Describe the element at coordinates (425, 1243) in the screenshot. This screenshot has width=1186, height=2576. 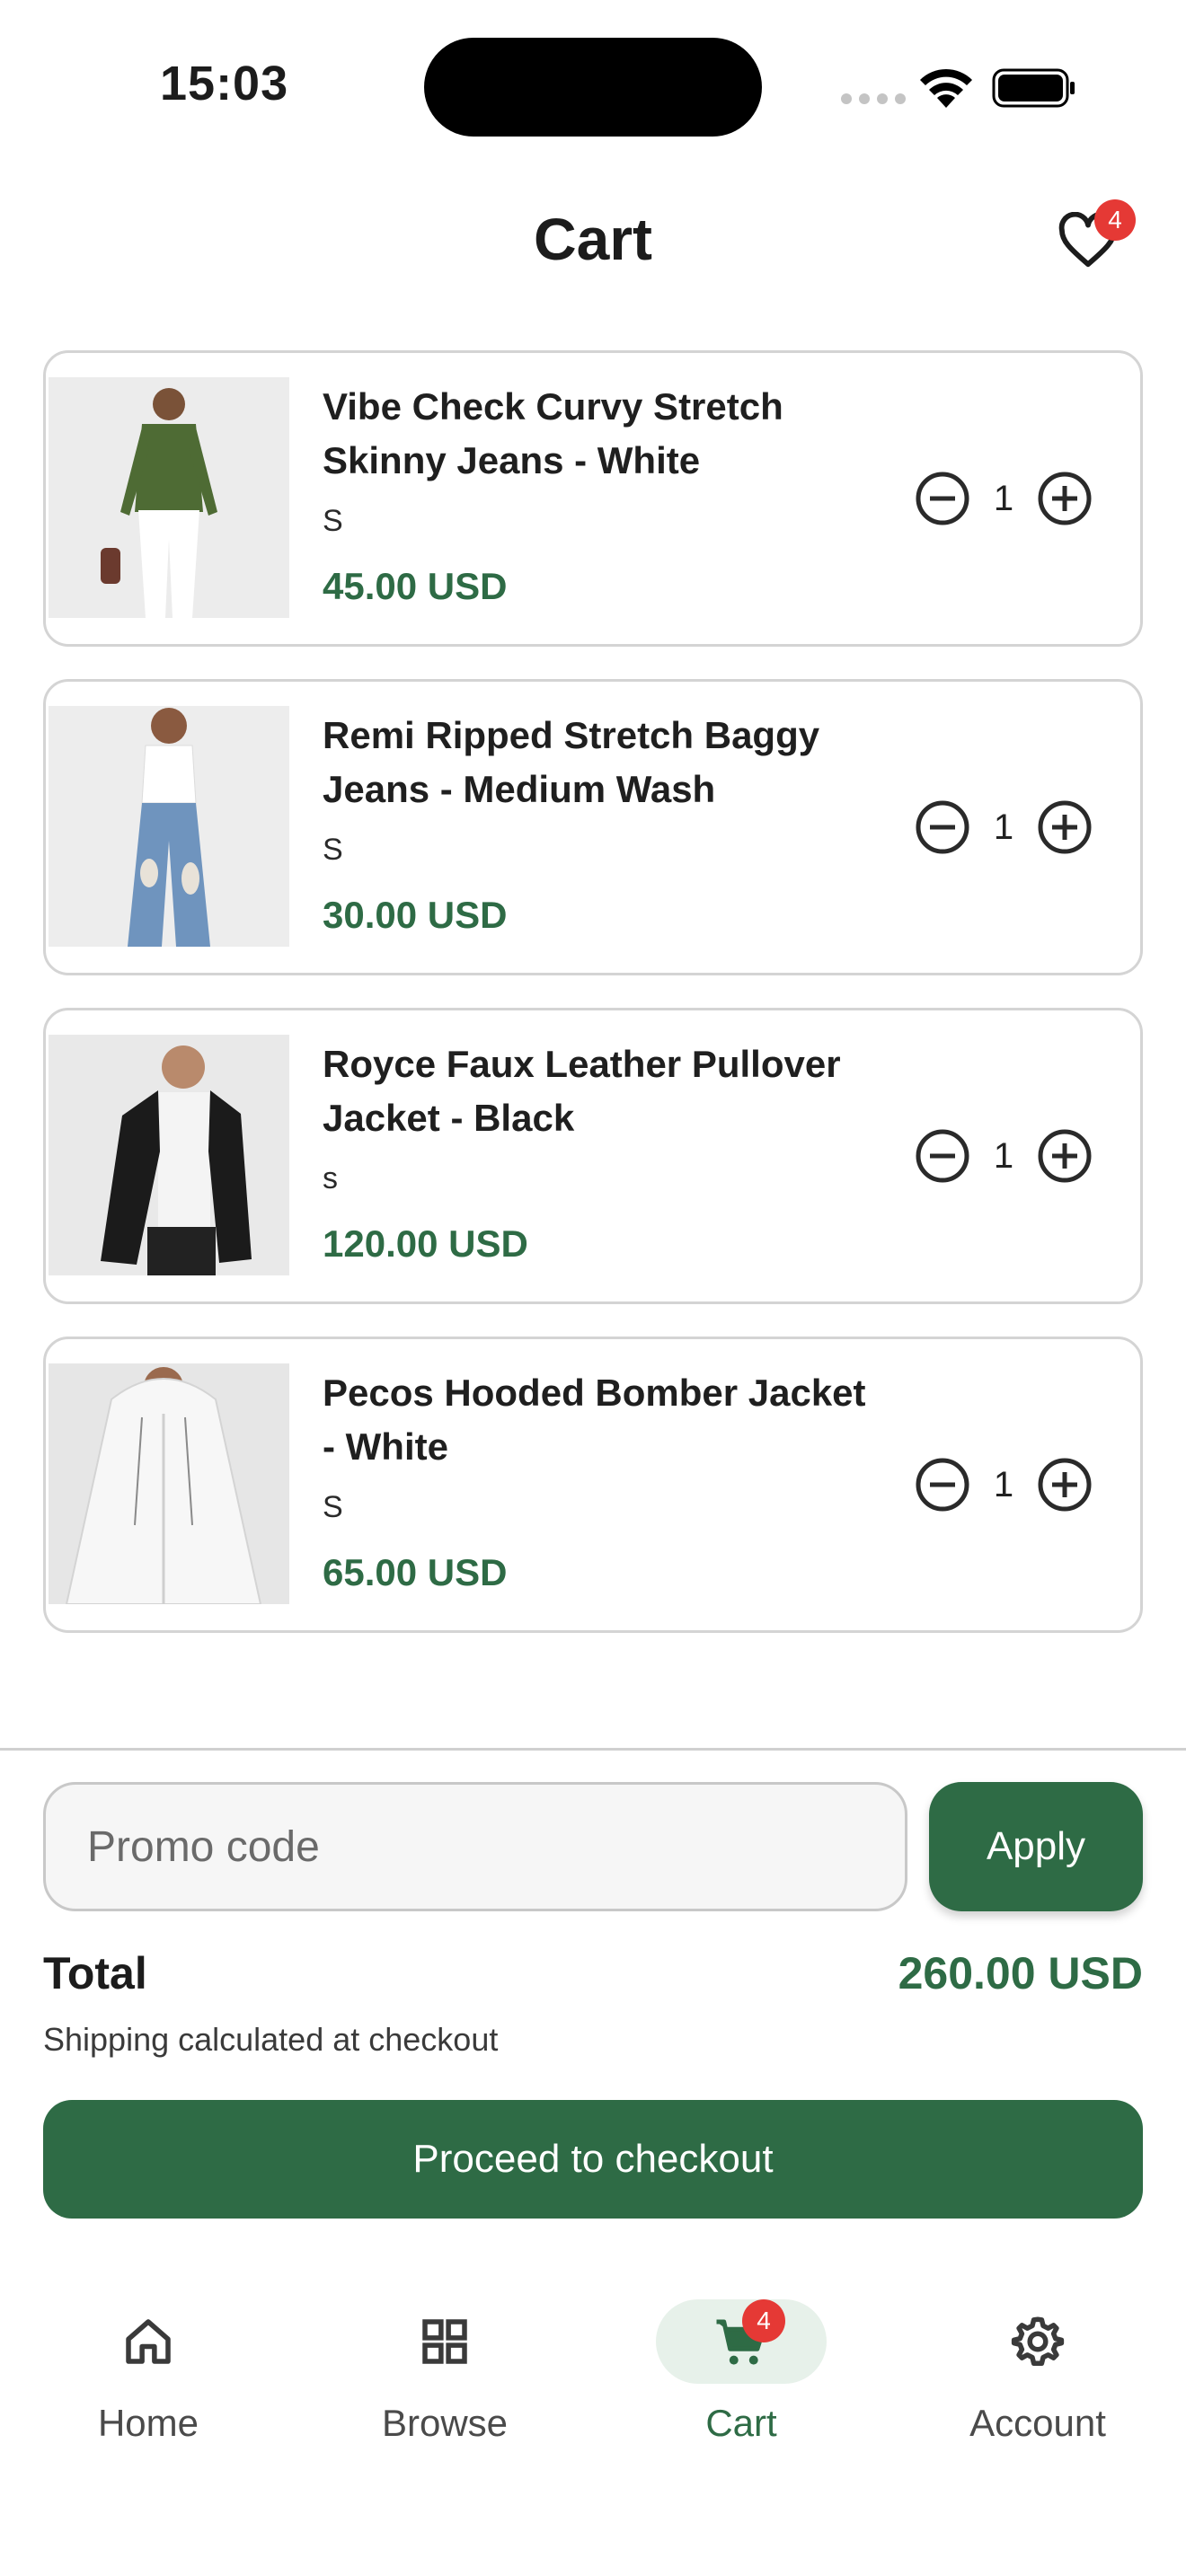
I see `item-price: 120.00 USD` at that location.